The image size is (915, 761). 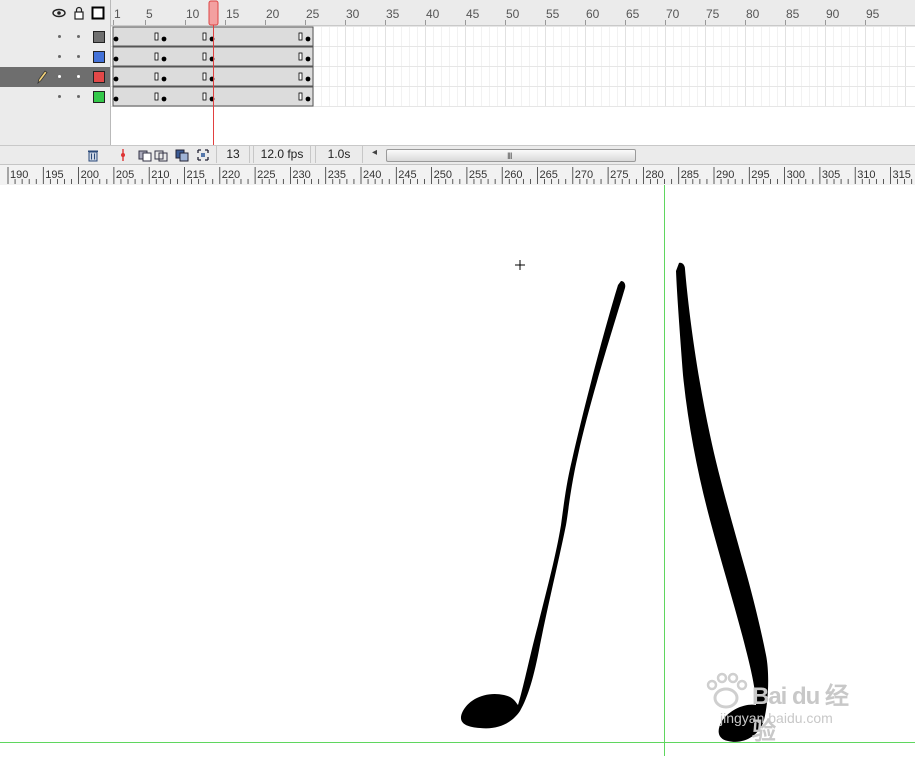 I want to click on elapsed-time-display: 1.0s, so click(x=339, y=154).